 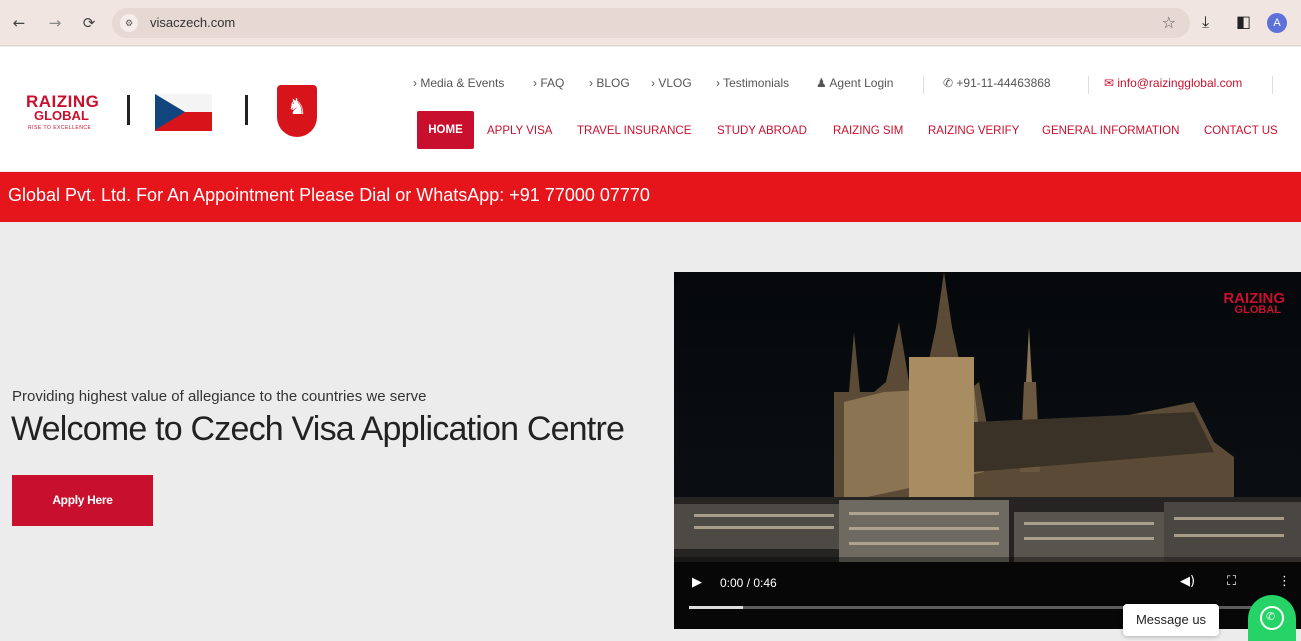 I want to click on topnav-email: ✉ info@raizingglobal.com, so click(x=1173, y=83).